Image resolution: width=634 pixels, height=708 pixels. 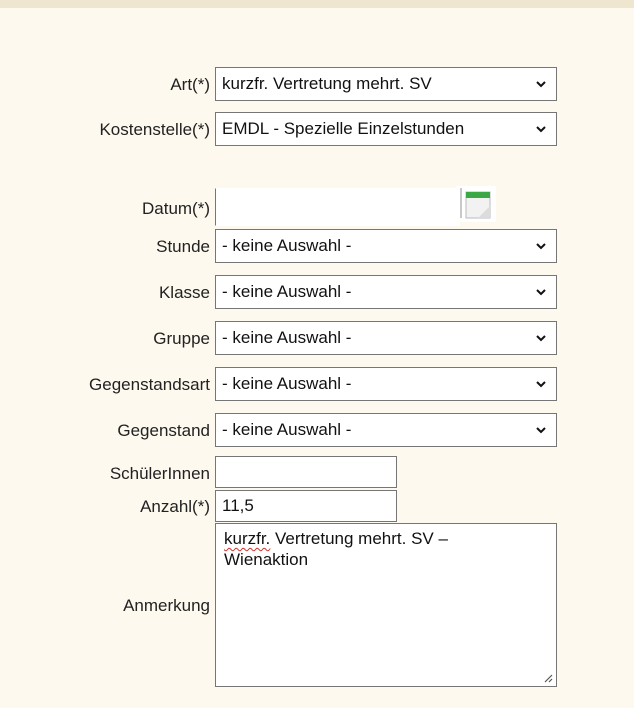 What do you see at coordinates (149, 384) in the screenshot?
I see `gegenstandsart-label: Gegenstandsart` at bounding box center [149, 384].